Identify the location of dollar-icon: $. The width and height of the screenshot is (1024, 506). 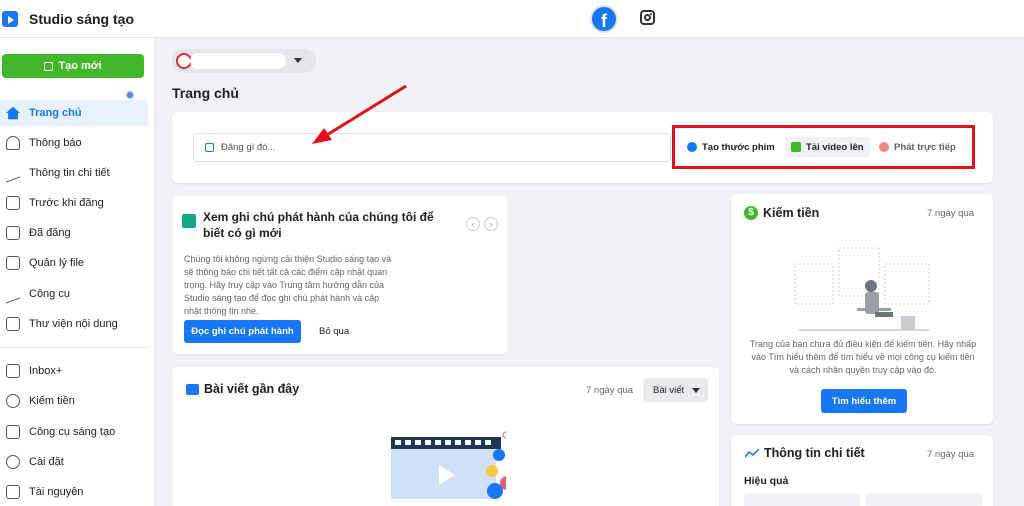
(751, 213).